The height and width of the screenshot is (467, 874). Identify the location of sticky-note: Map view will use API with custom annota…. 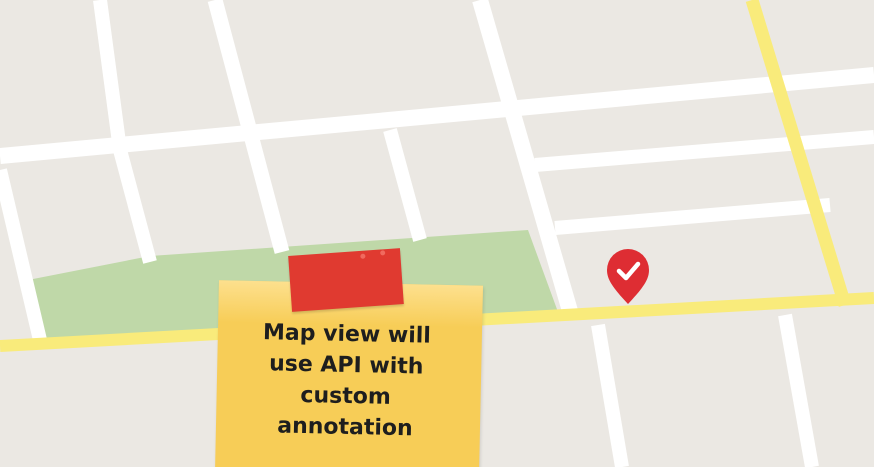
(348, 373).